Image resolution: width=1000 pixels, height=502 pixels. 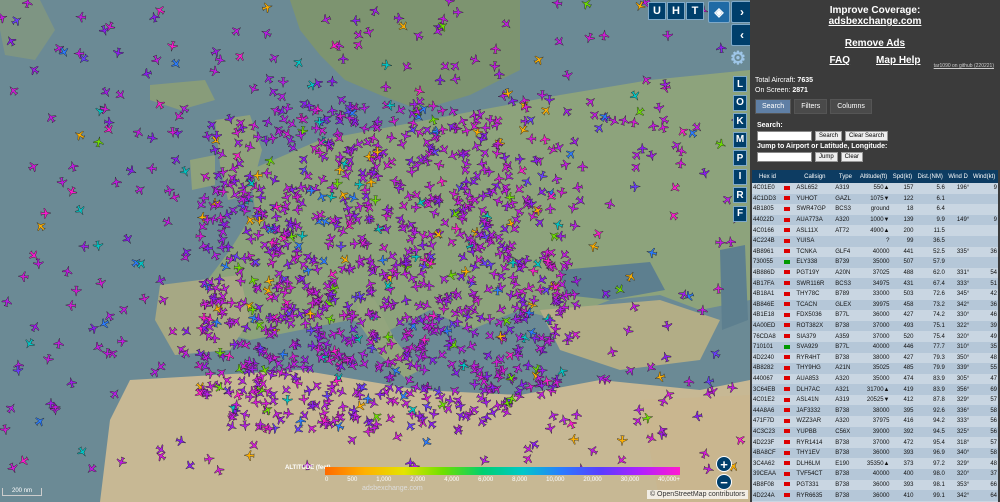 I want to click on map-help-link: Map Help, so click(x=898, y=60).